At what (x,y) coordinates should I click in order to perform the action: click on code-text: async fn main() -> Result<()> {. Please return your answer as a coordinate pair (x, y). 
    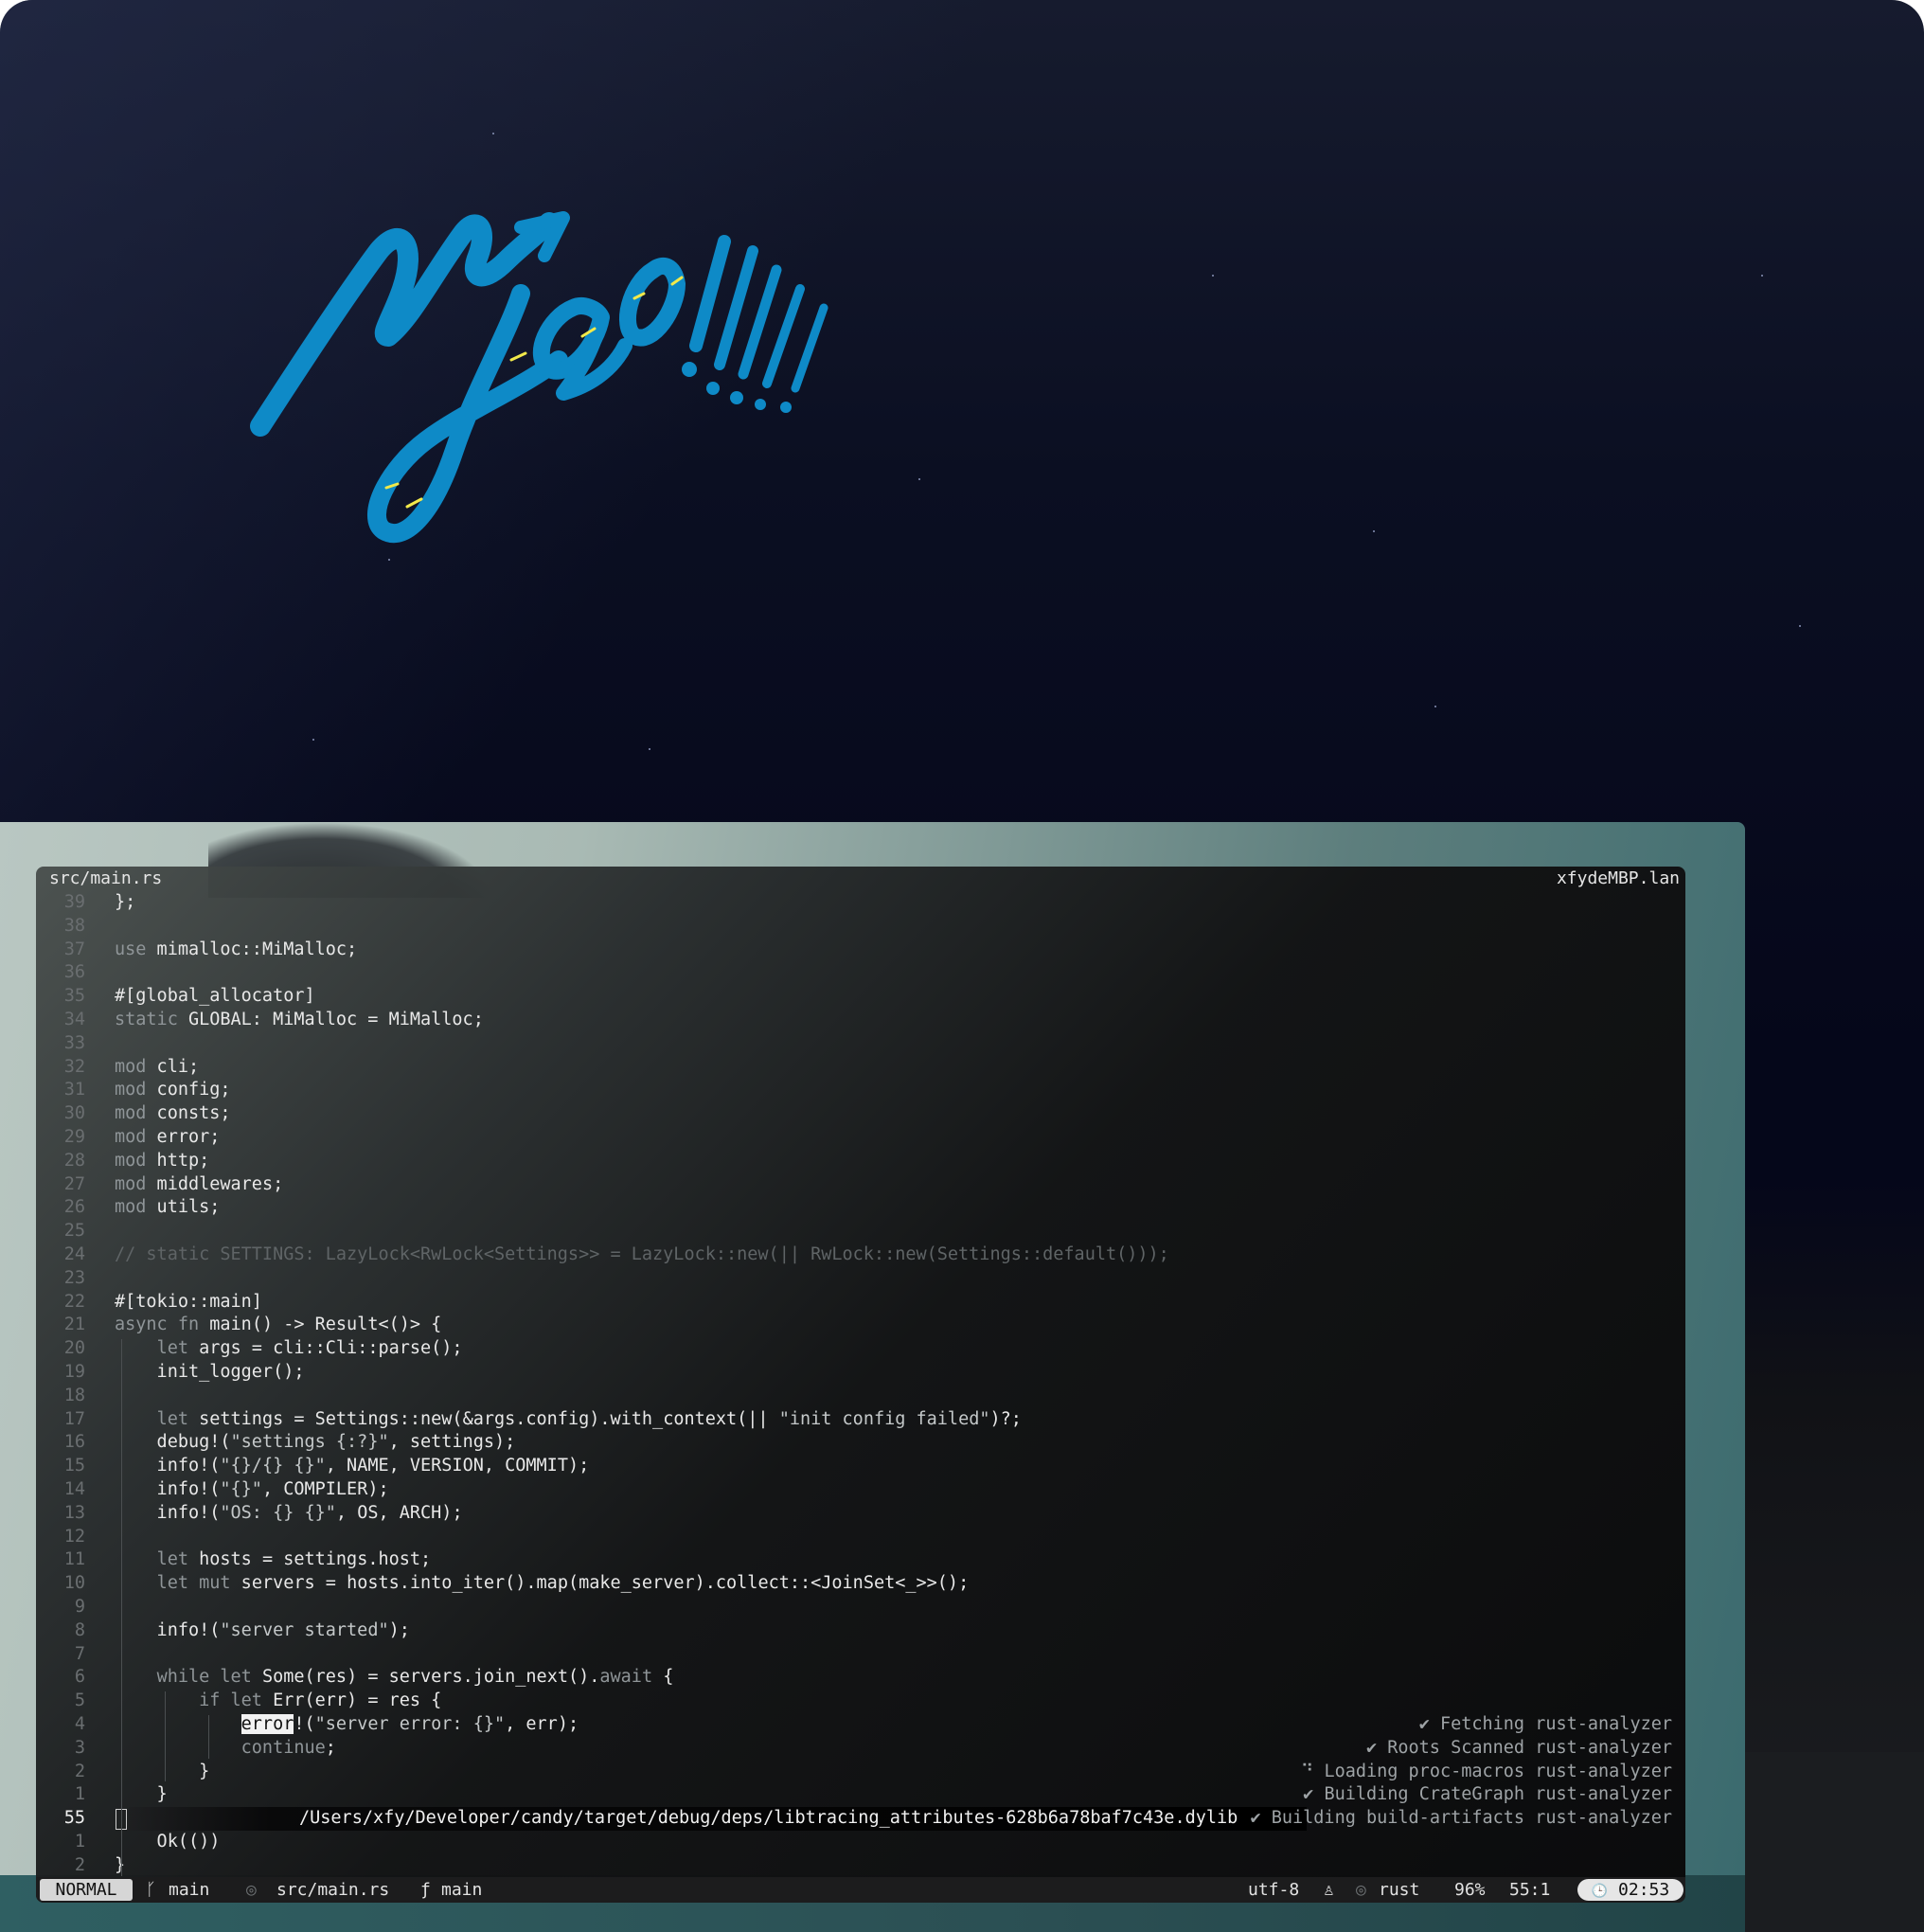
    Looking at the image, I should click on (278, 1325).